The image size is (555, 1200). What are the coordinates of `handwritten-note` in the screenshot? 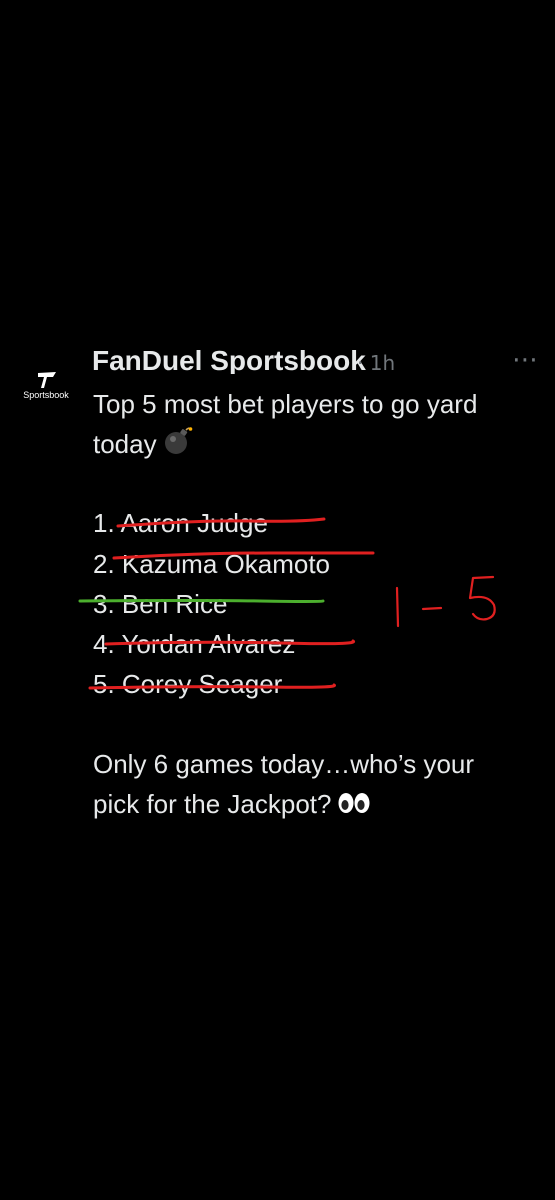 It's located at (445, 601).